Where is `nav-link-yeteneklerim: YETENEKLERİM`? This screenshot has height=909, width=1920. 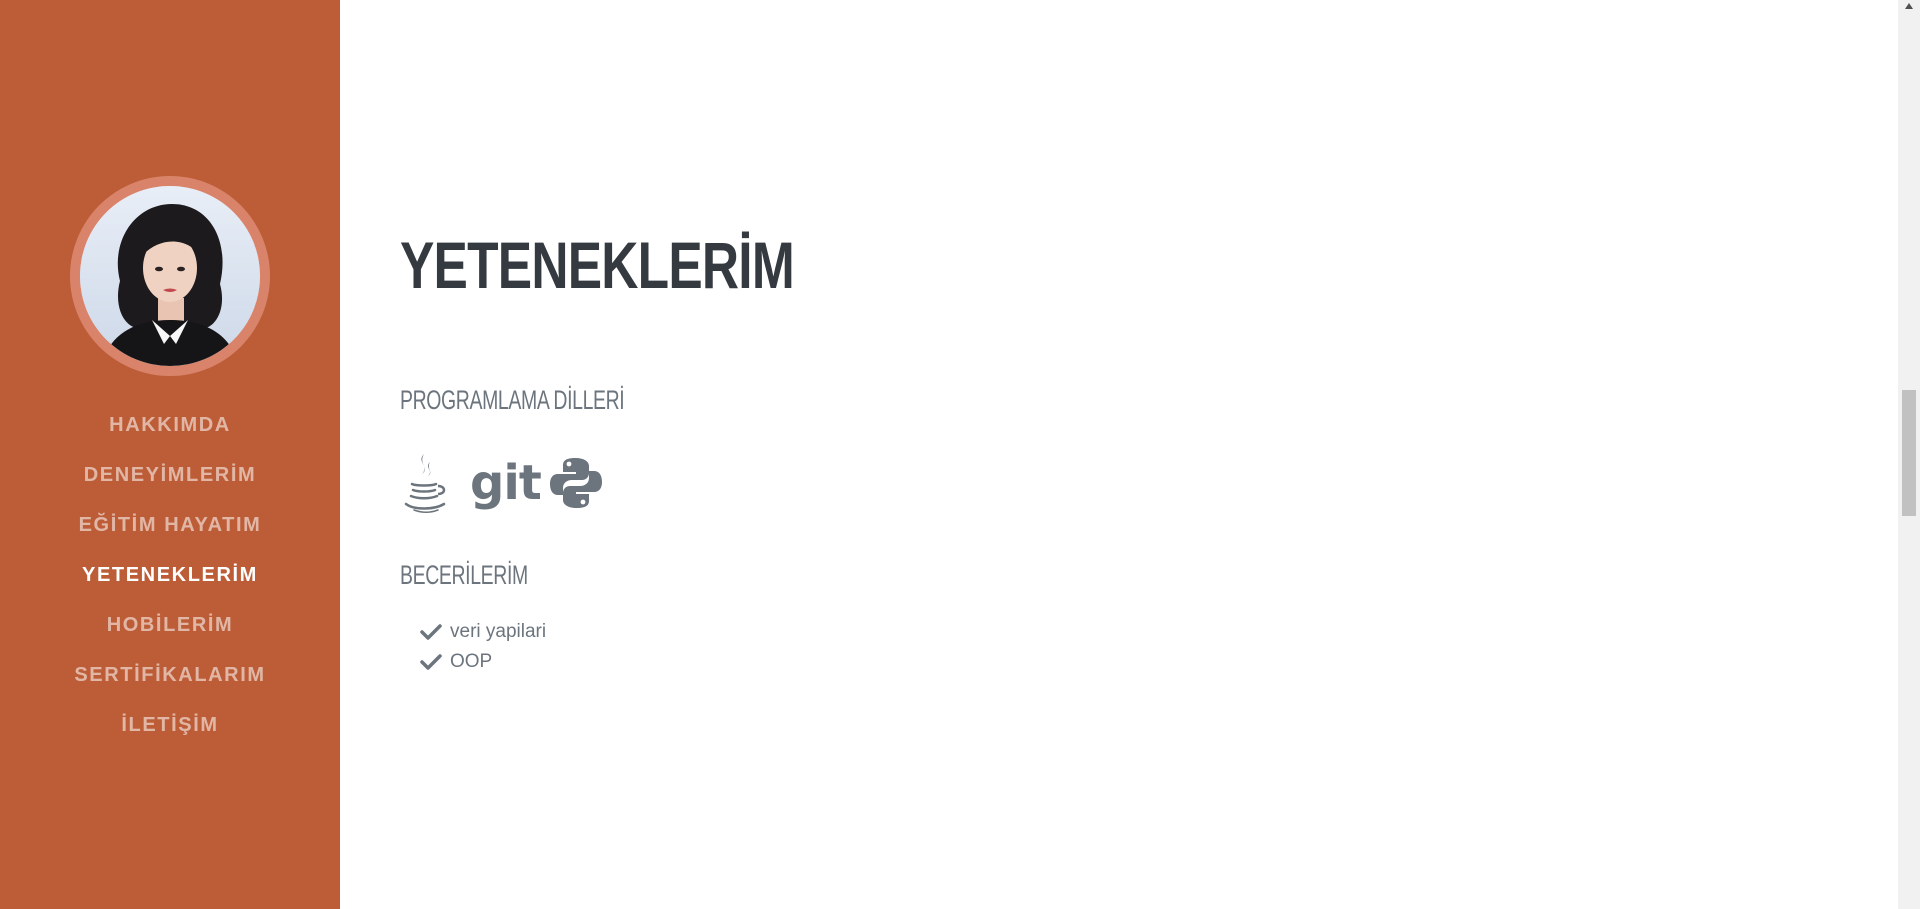
nav-link-yeteneklerim: YETENEKLERİM is located at coordinates (170, 575).